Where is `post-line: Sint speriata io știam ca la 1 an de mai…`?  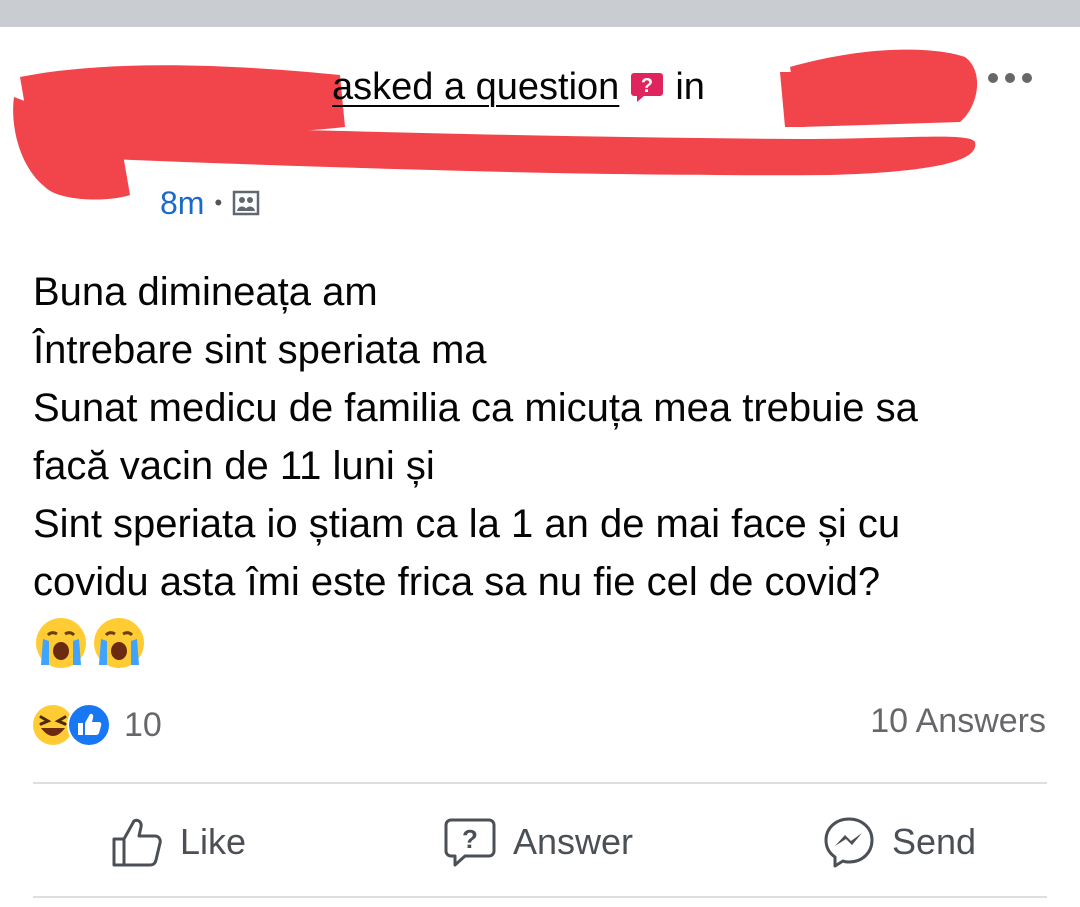 post-line: Sint speriata io știam ca la 1 an de mai… is located at coordinates (467, 524).